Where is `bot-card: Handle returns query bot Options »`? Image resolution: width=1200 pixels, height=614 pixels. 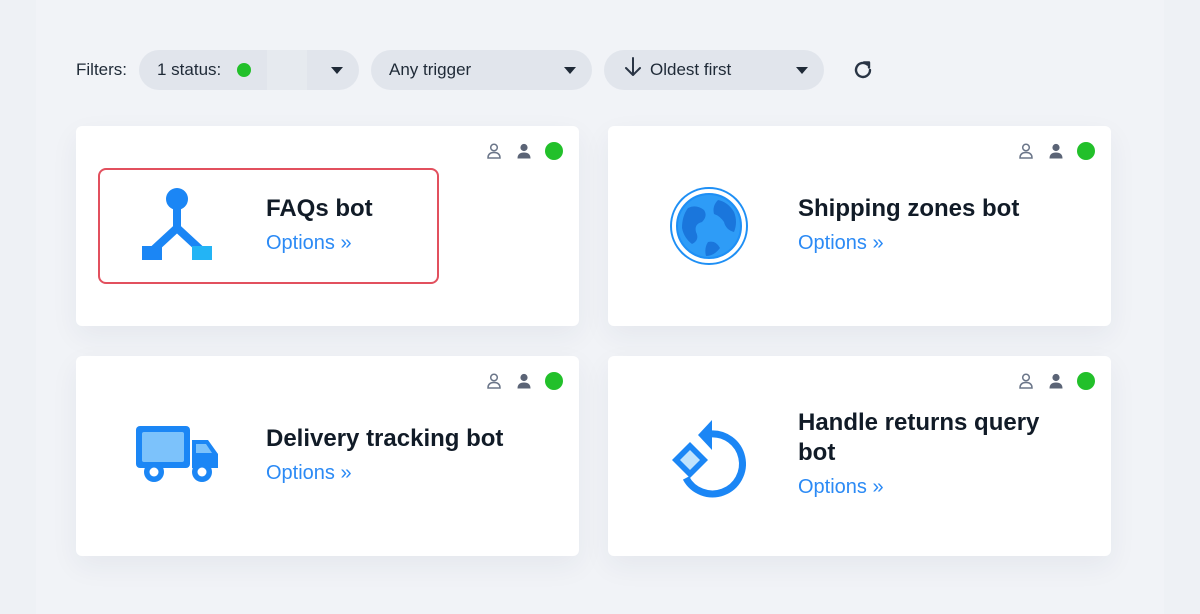 bot-card: Handle returns query bot Options » is located at coordinates (859, 456).